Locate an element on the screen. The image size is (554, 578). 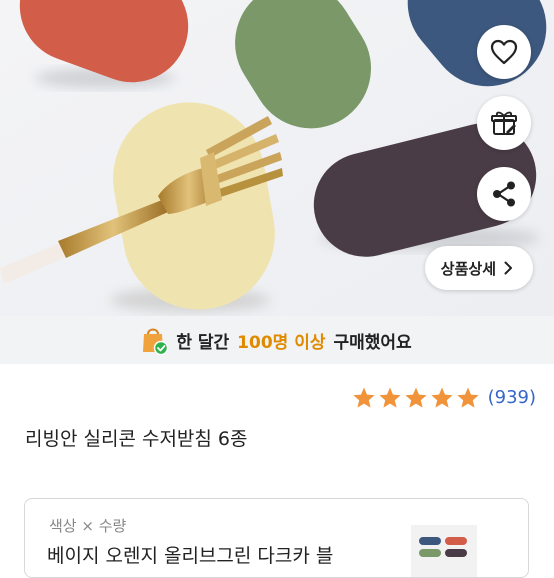
review-rating: (939) is located at coordinates (444, 397).